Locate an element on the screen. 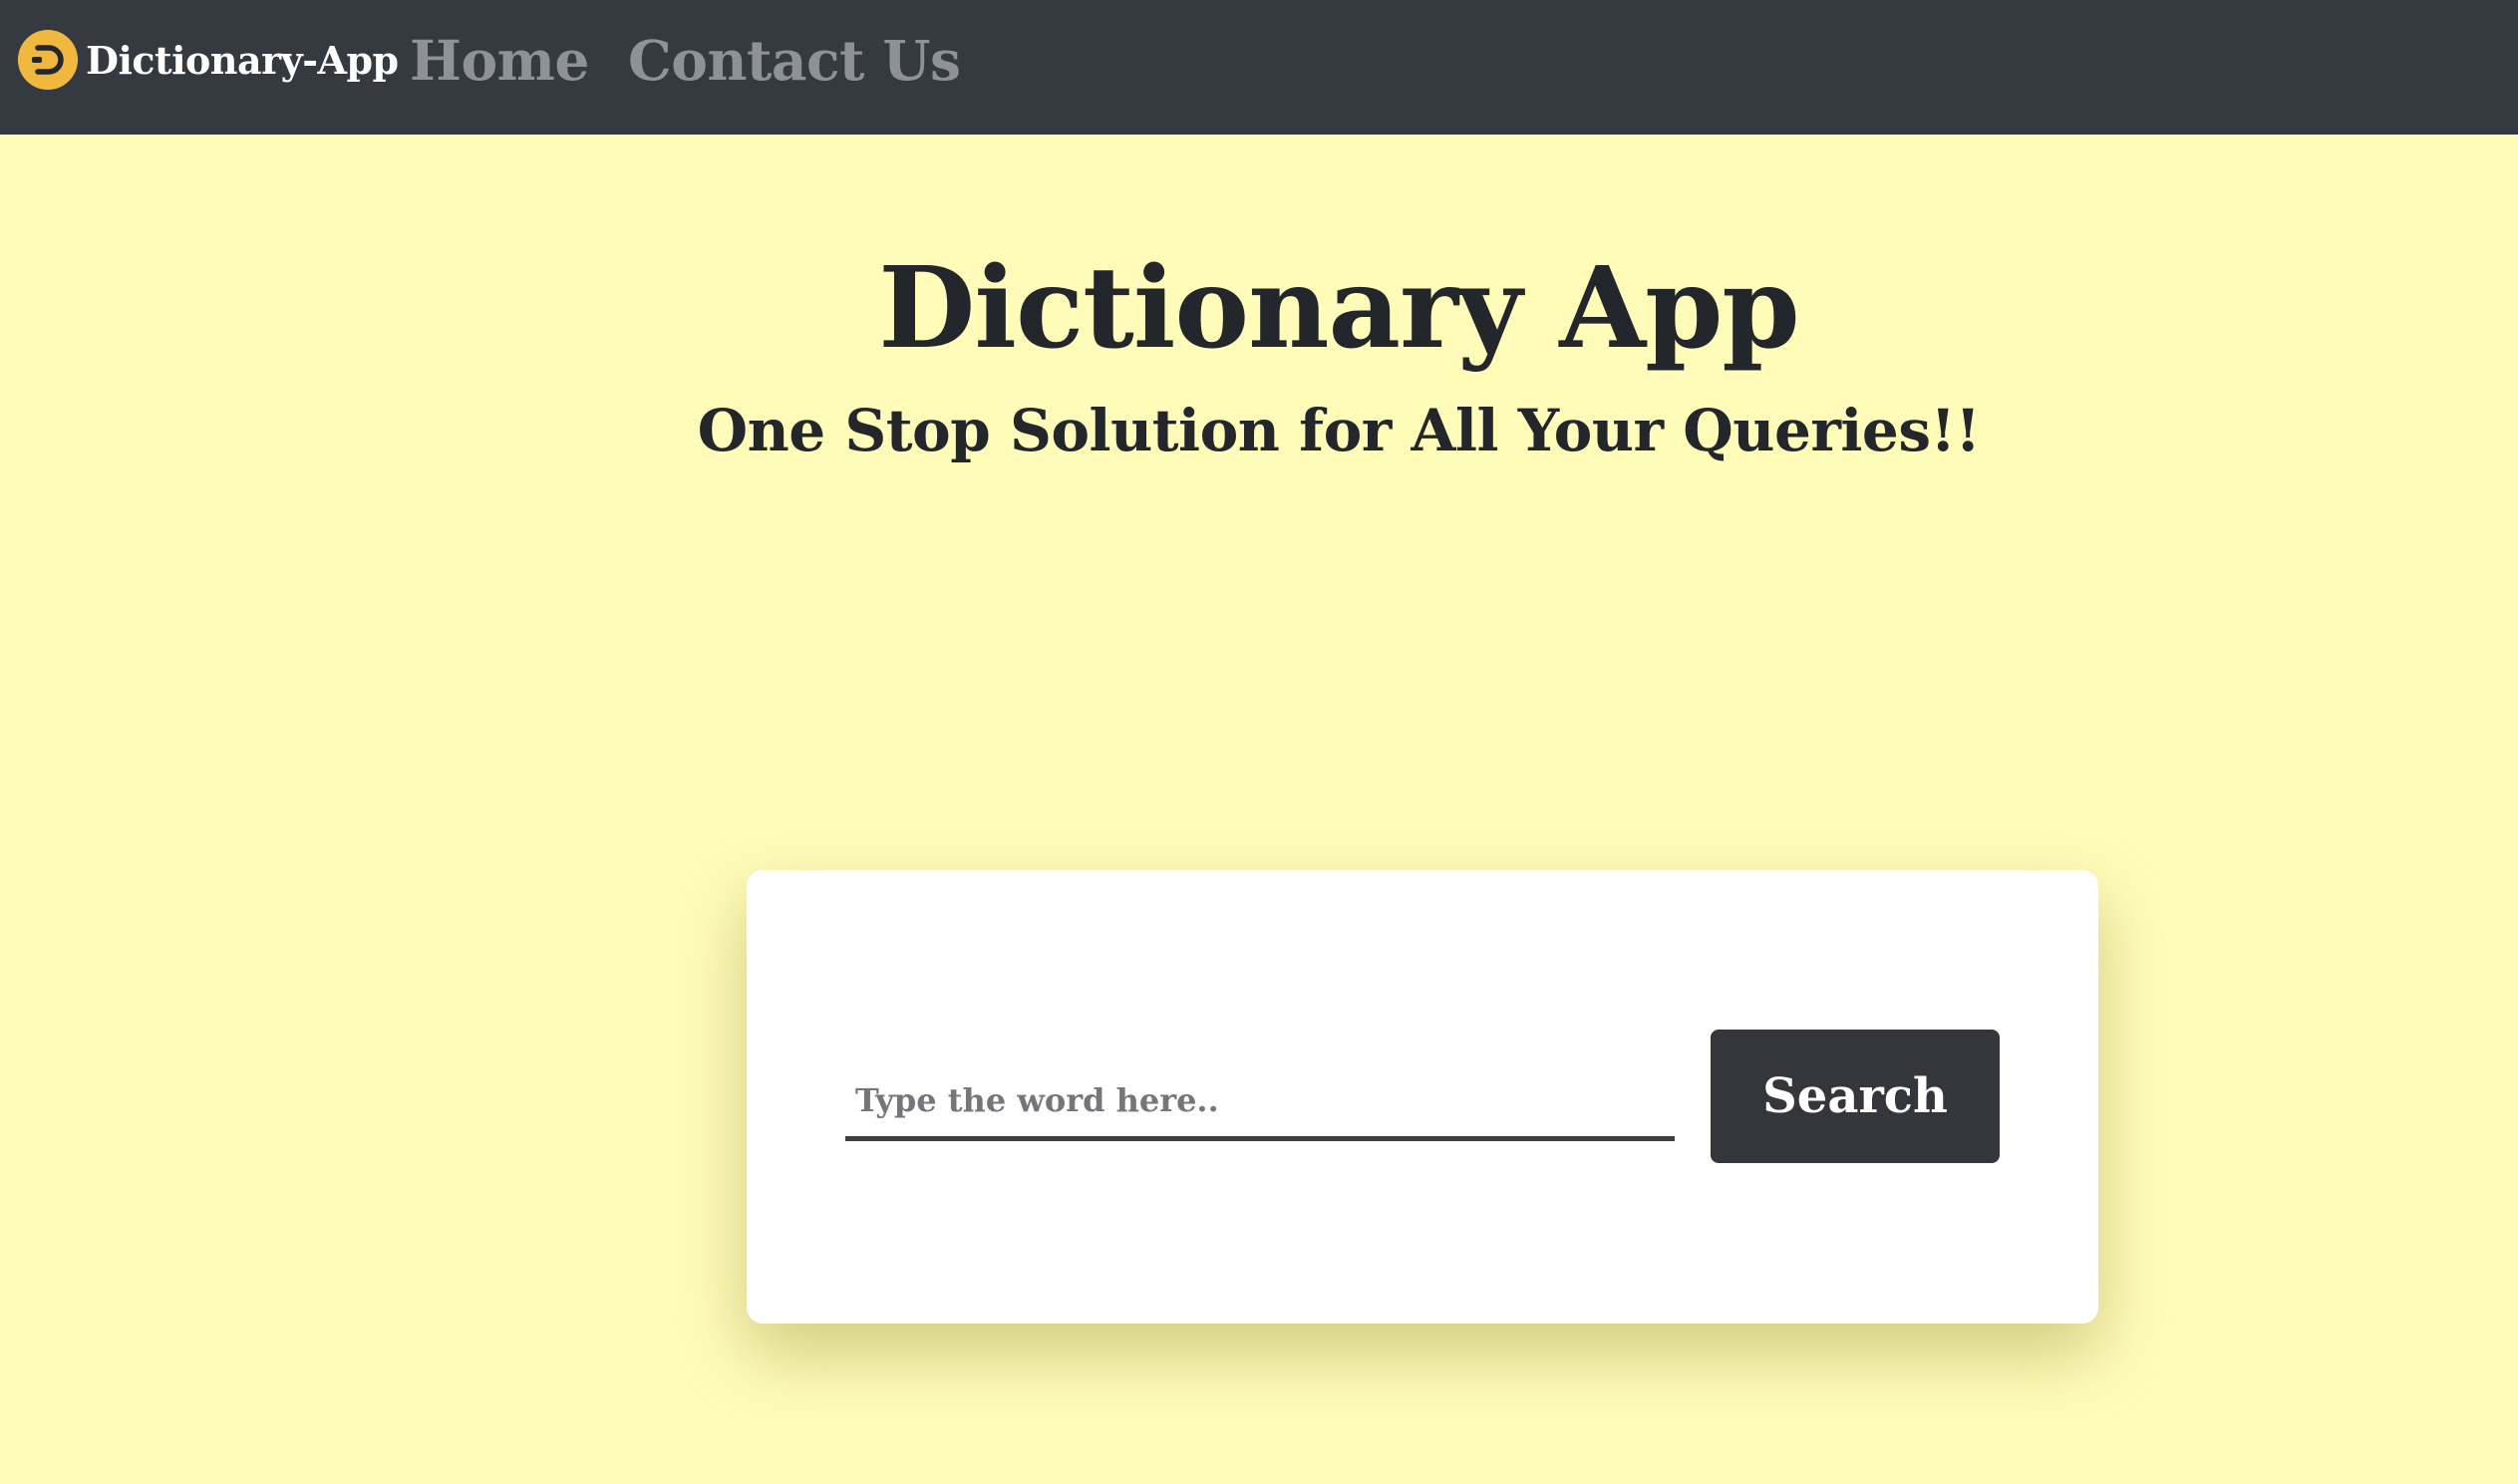  brand-link: Dictionary-App is located at coordinates (208, 60).